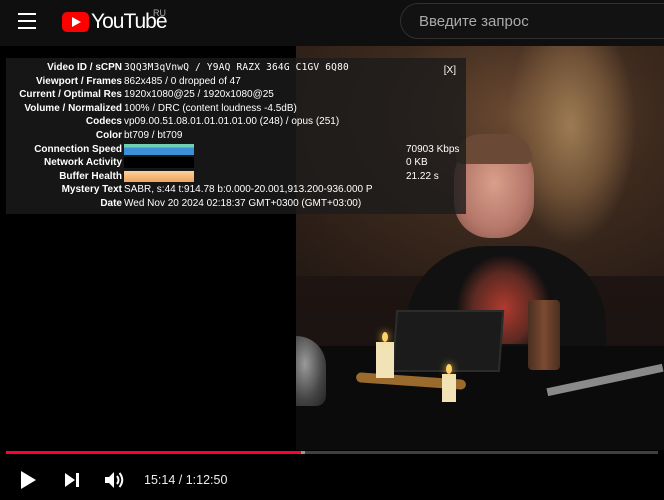 Image resolution: width=664 pixels, height=500 pixels. I want to click on search-input, so click(537, 21).